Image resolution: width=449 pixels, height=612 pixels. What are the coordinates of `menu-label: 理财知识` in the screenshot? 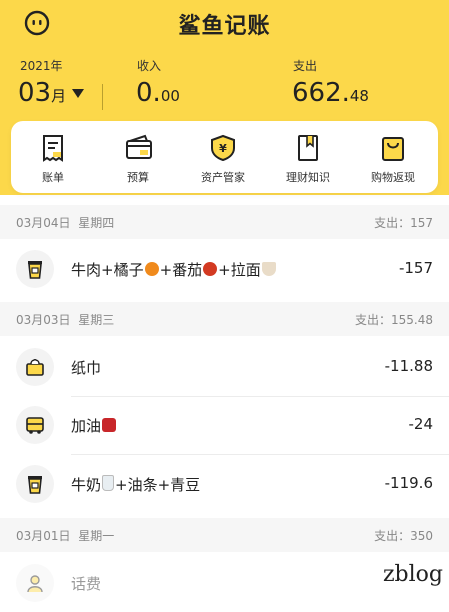 It's located at (308, 177).